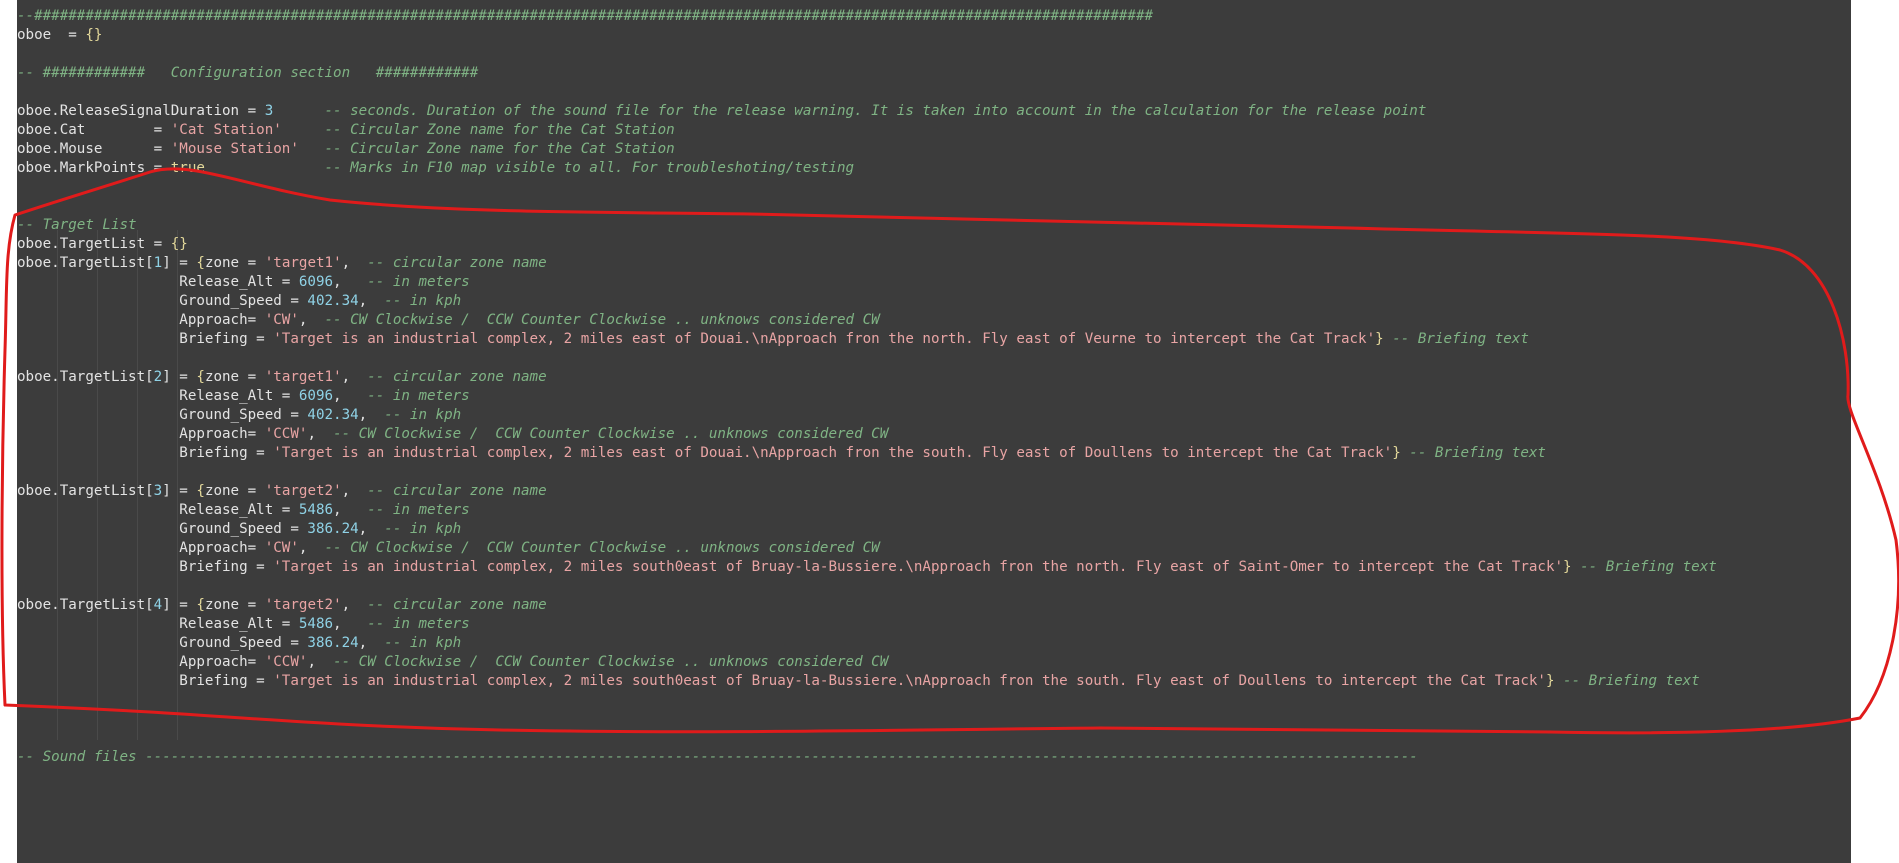 The image size is (1899, 863). What do you see at coordinates (51, 35) in the screenshot?
I see `code-token: oboe =` at bounding box center [51, 35].